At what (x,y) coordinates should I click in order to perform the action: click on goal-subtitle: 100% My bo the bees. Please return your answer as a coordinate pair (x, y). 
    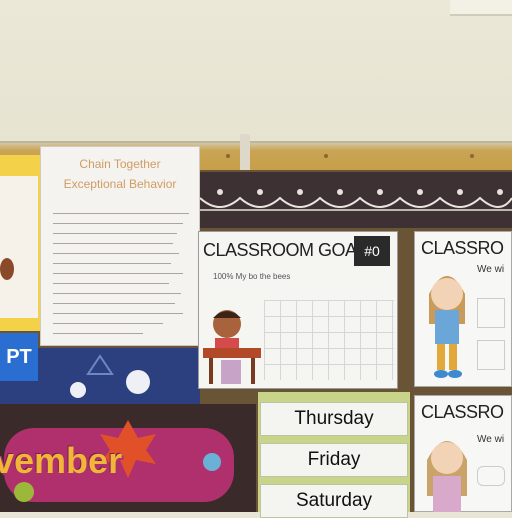
    Looking at the image, I should click on (252, 276).